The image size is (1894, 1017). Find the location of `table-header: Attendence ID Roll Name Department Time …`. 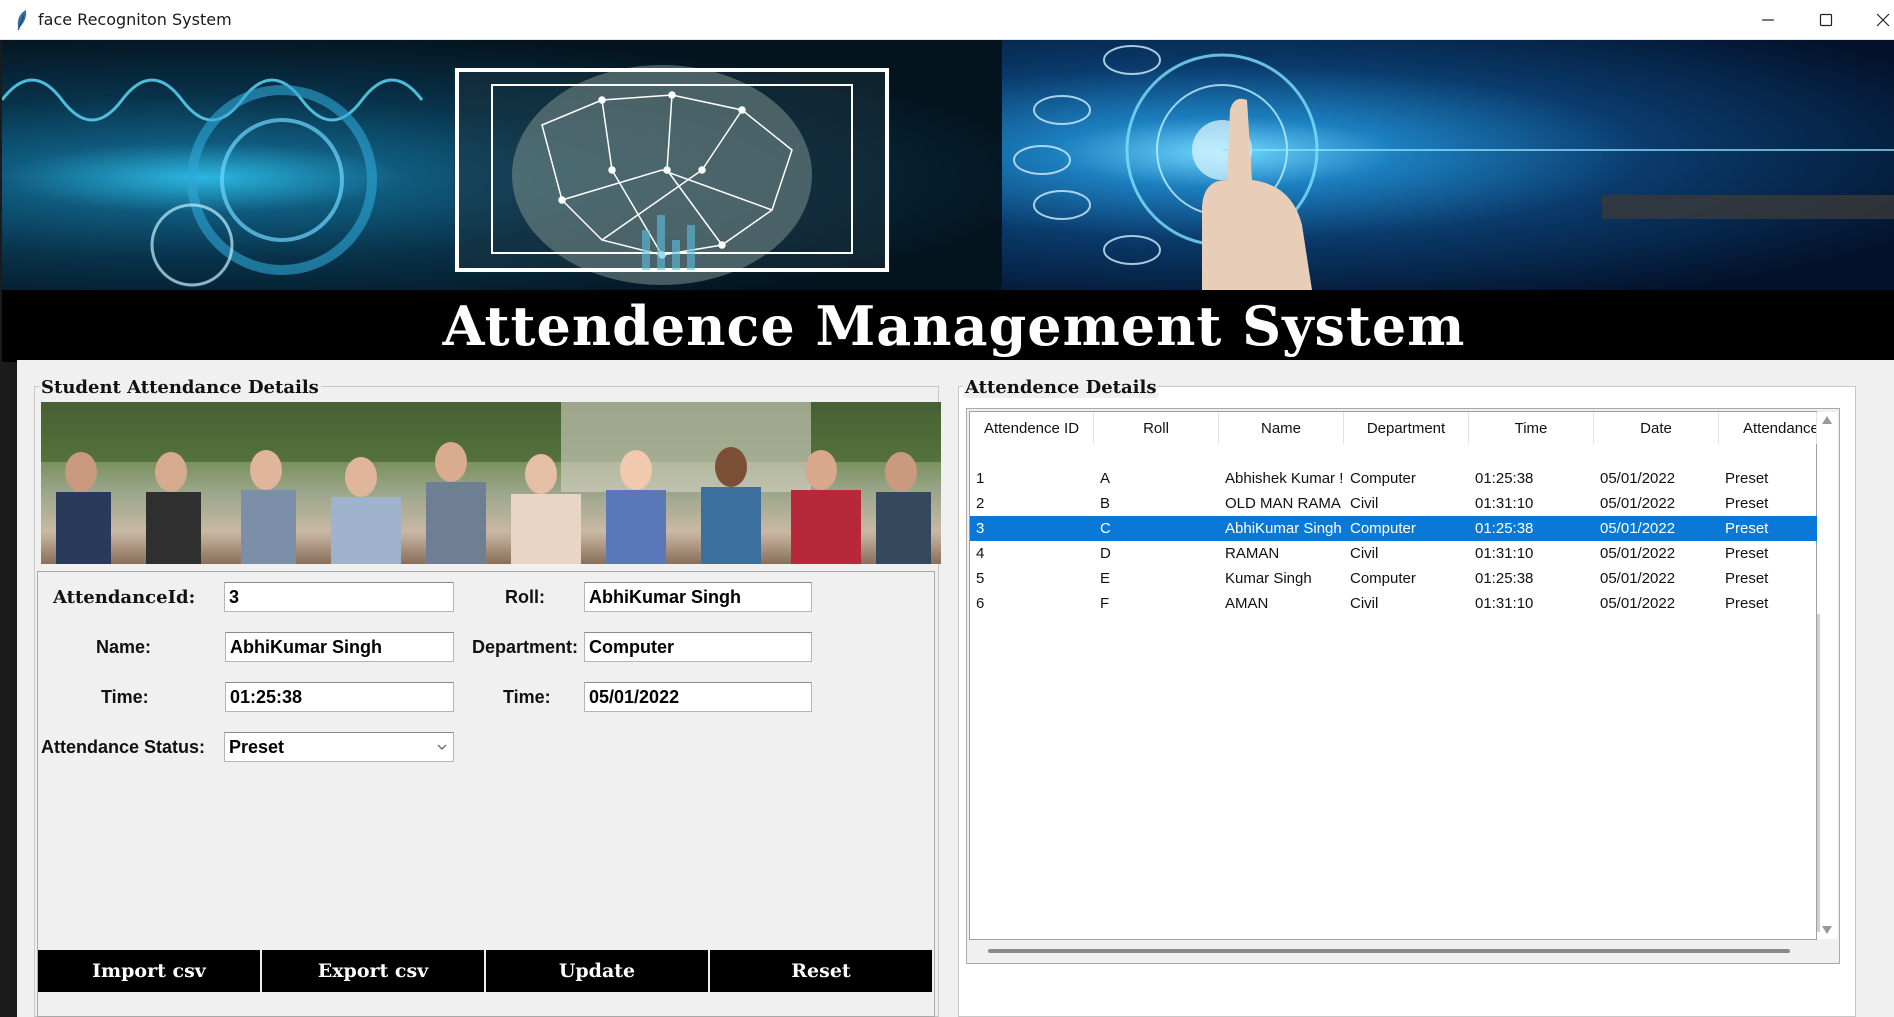

table-header: Attendence ID Roll Name Department Time … is located at coordinates (1393, 428).